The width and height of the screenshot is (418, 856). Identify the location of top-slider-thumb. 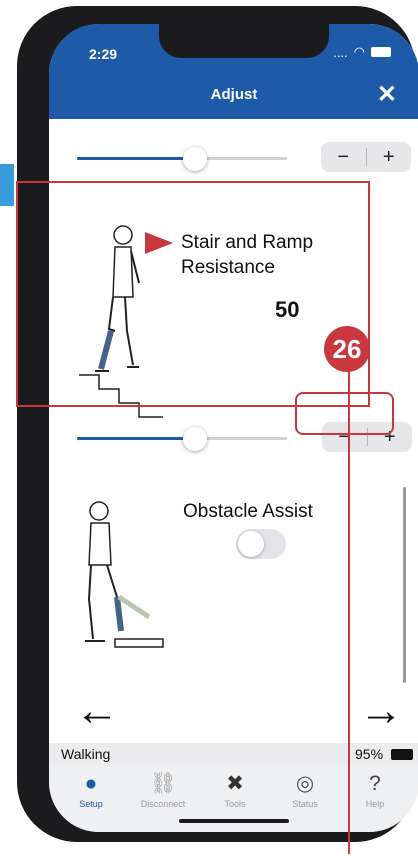
(195, 159).